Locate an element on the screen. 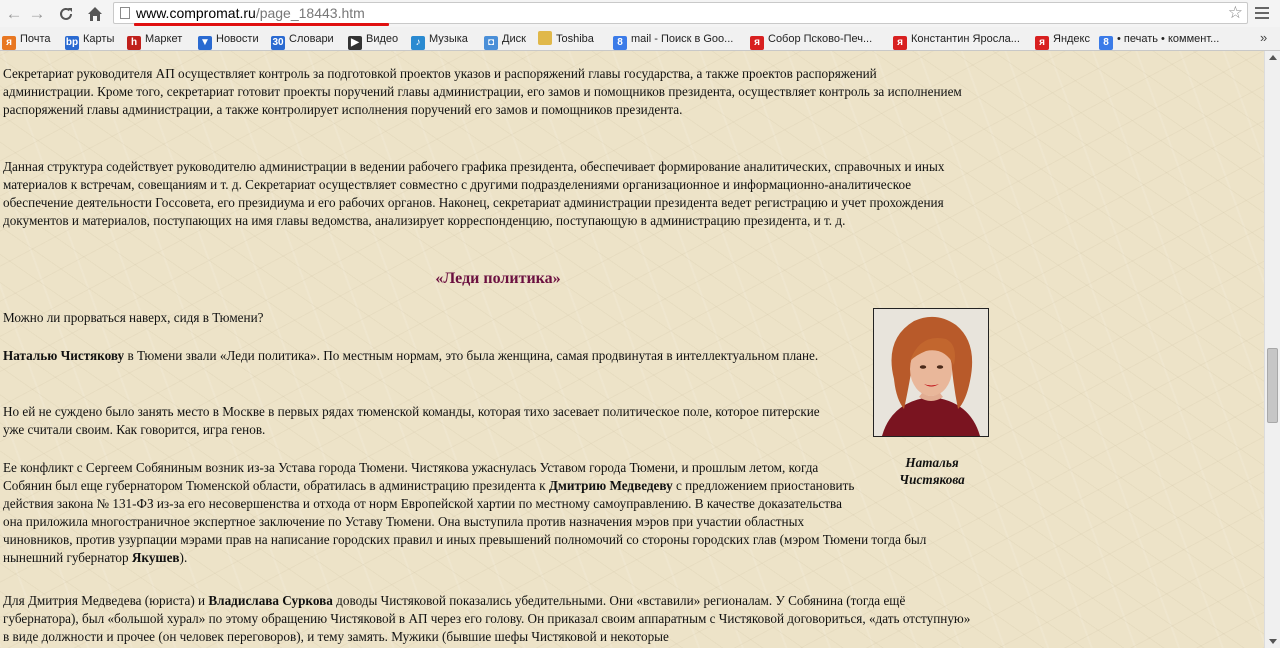 The image size is (1280, 648). person-name-surkov: Владислава Суркова is located at coordinates (270, 600).